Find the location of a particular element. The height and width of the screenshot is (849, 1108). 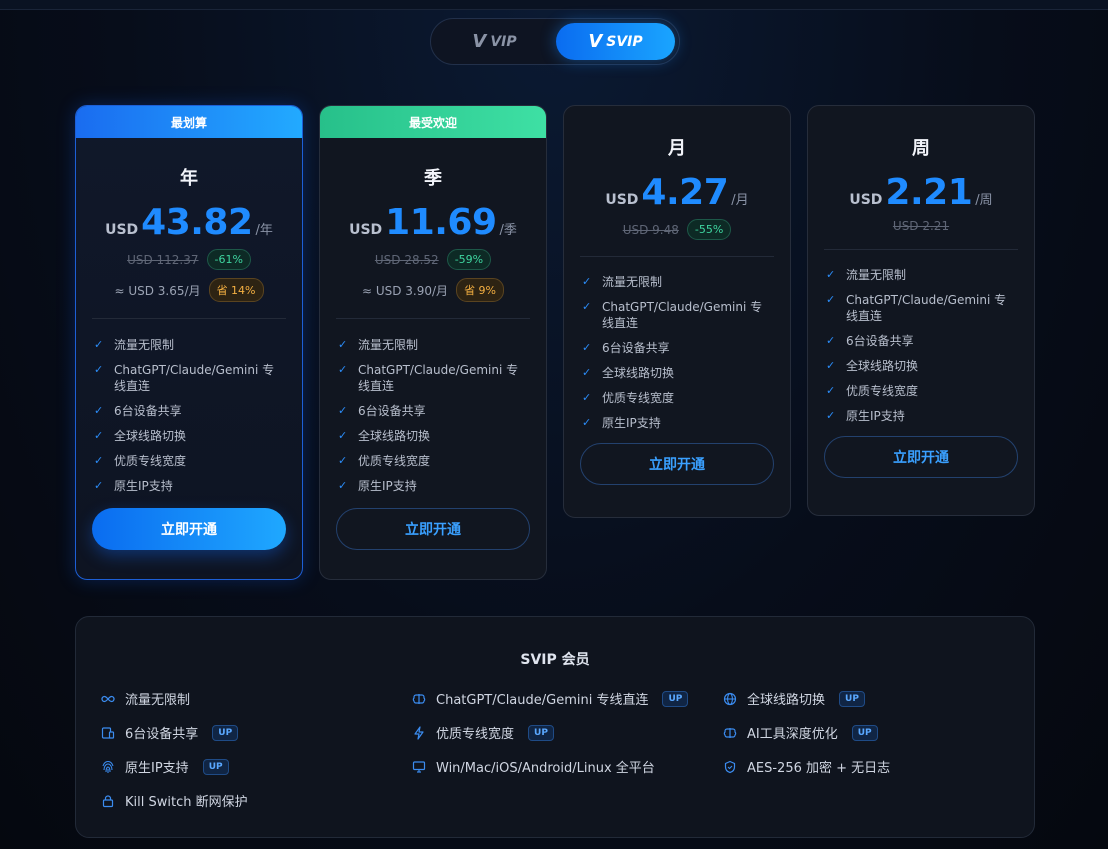

original-price-row: USD 112.37 -61% is located at coordinates (189, 259).